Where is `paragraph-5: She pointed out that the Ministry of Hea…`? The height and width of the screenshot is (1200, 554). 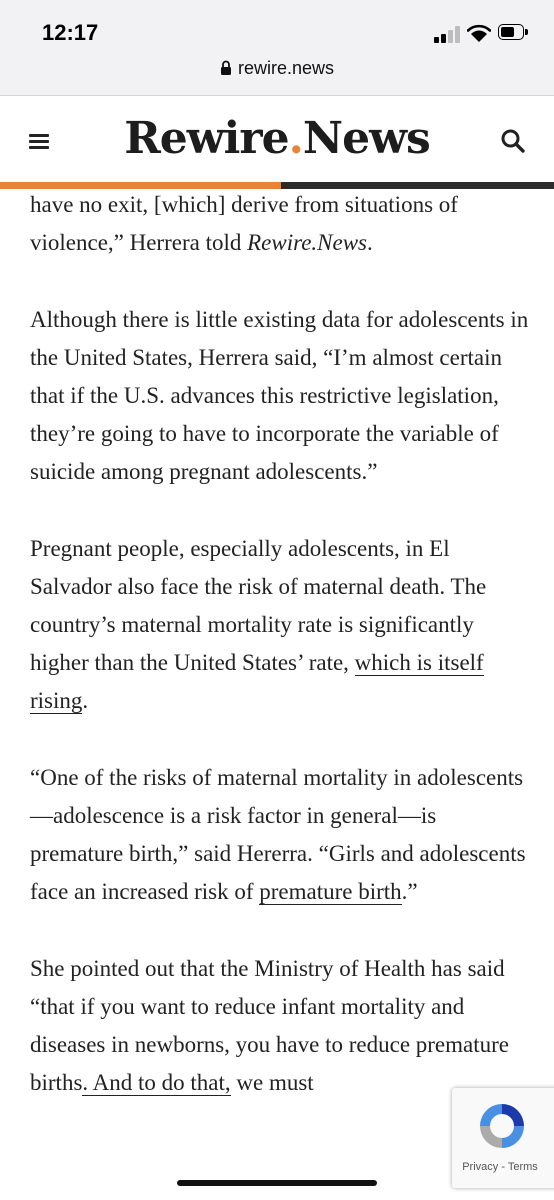 paragraph-5: She pointed out that the Ministry of Hea… is located at coordinates (270, 1026).